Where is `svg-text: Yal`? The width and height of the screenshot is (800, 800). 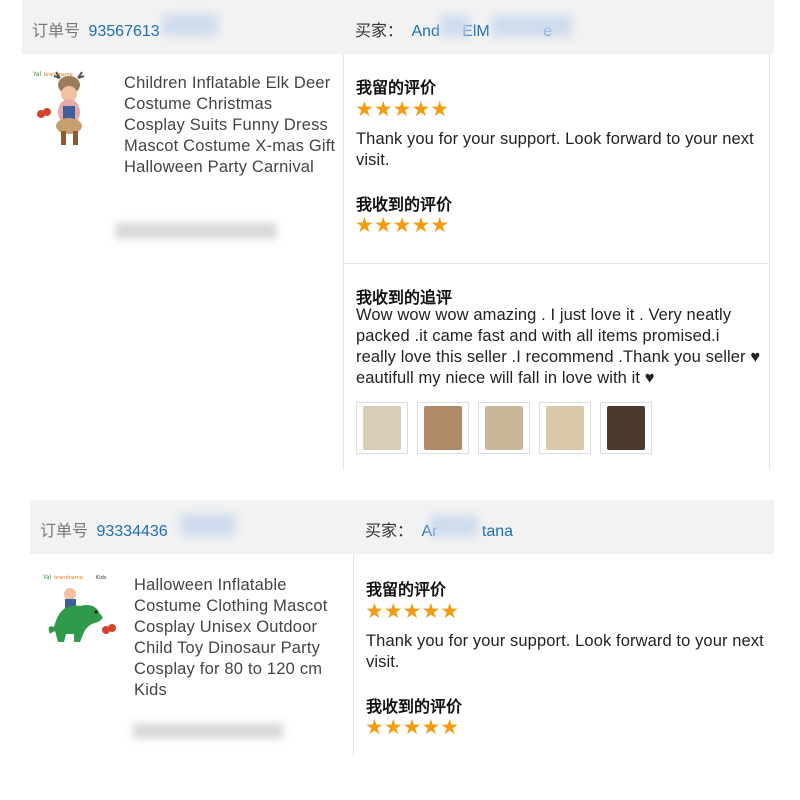
svg-text: Yal is located at coordinates (47, 577).